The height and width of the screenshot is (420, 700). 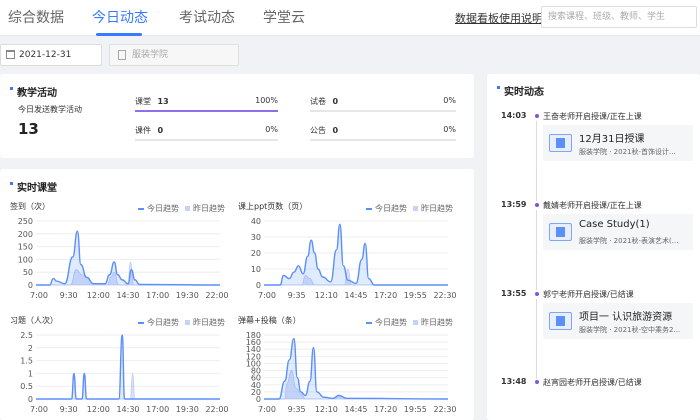 I want to click on y-tick-label: 50, so click(x=28, y=272).